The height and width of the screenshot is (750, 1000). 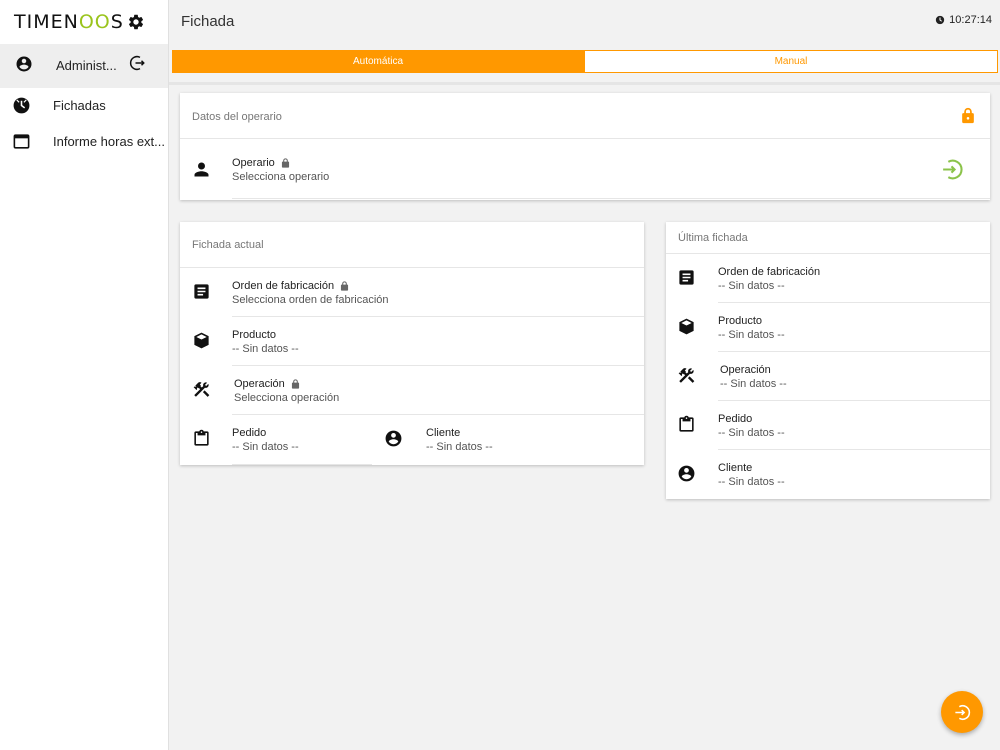 What do you see at coordinates (585, 116) in the screenshot?
I see `card-header: Datos del operario` at bounding box center [585, 116].